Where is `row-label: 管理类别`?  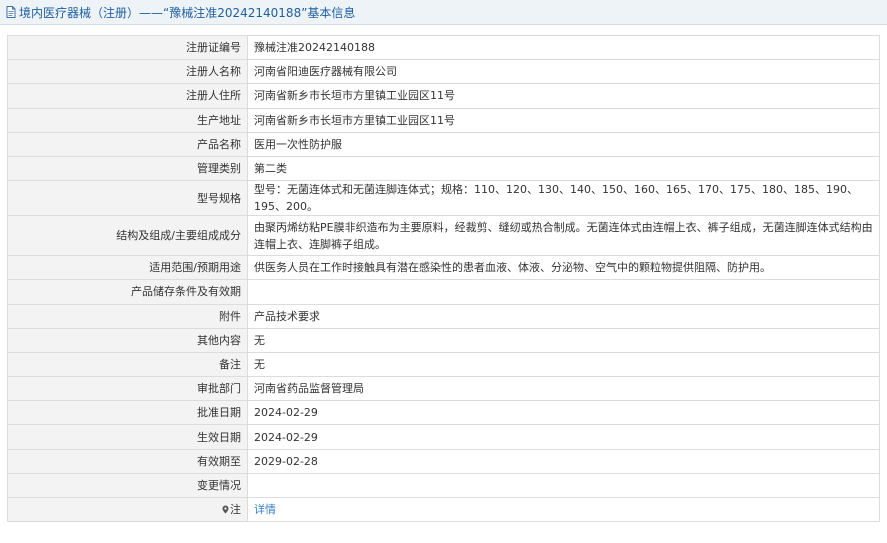
row-label: 管理类别 is located at coordinates (127, 168).